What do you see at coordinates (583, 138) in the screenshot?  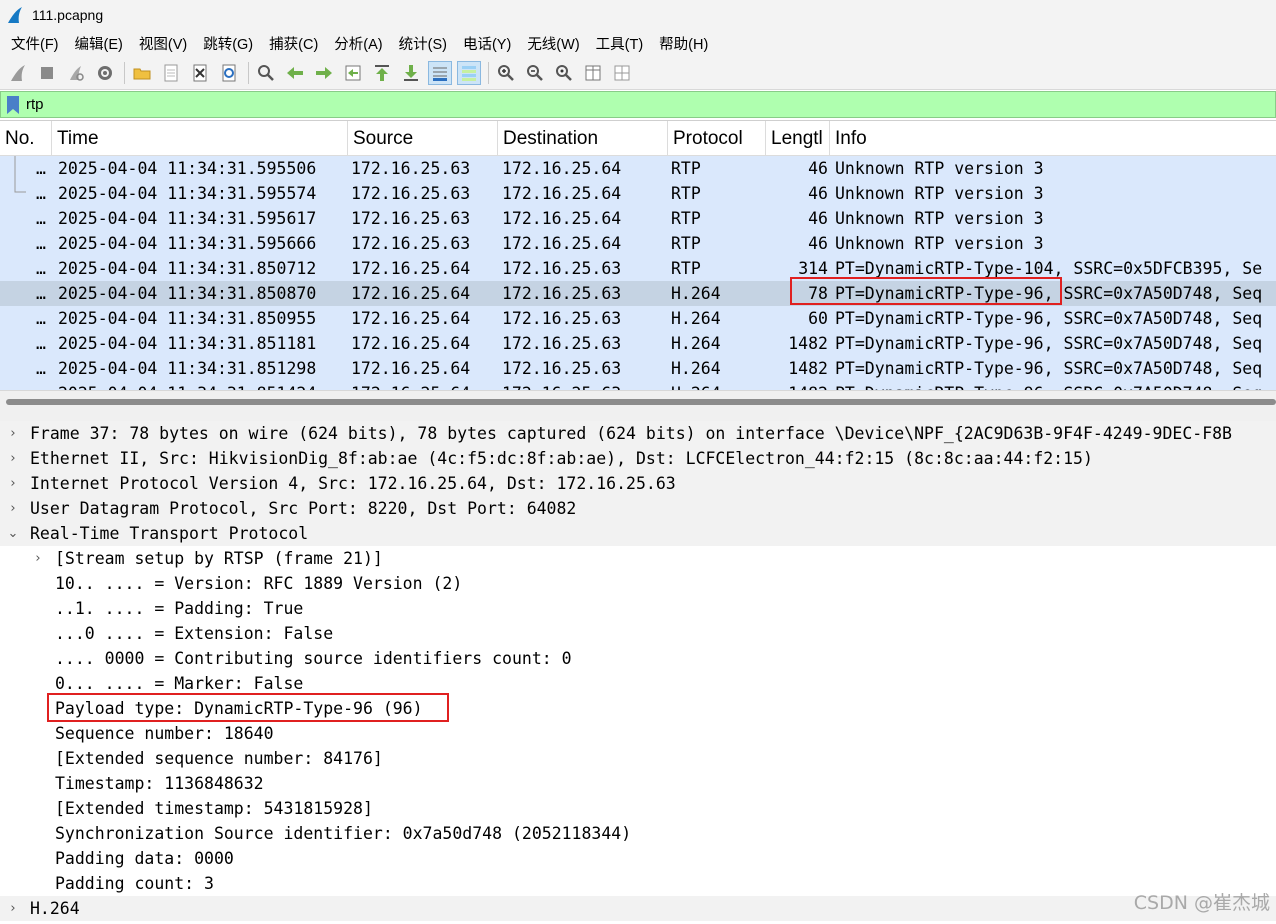 I see `column-header-destination: Destination` at bounding box center [583, 138].